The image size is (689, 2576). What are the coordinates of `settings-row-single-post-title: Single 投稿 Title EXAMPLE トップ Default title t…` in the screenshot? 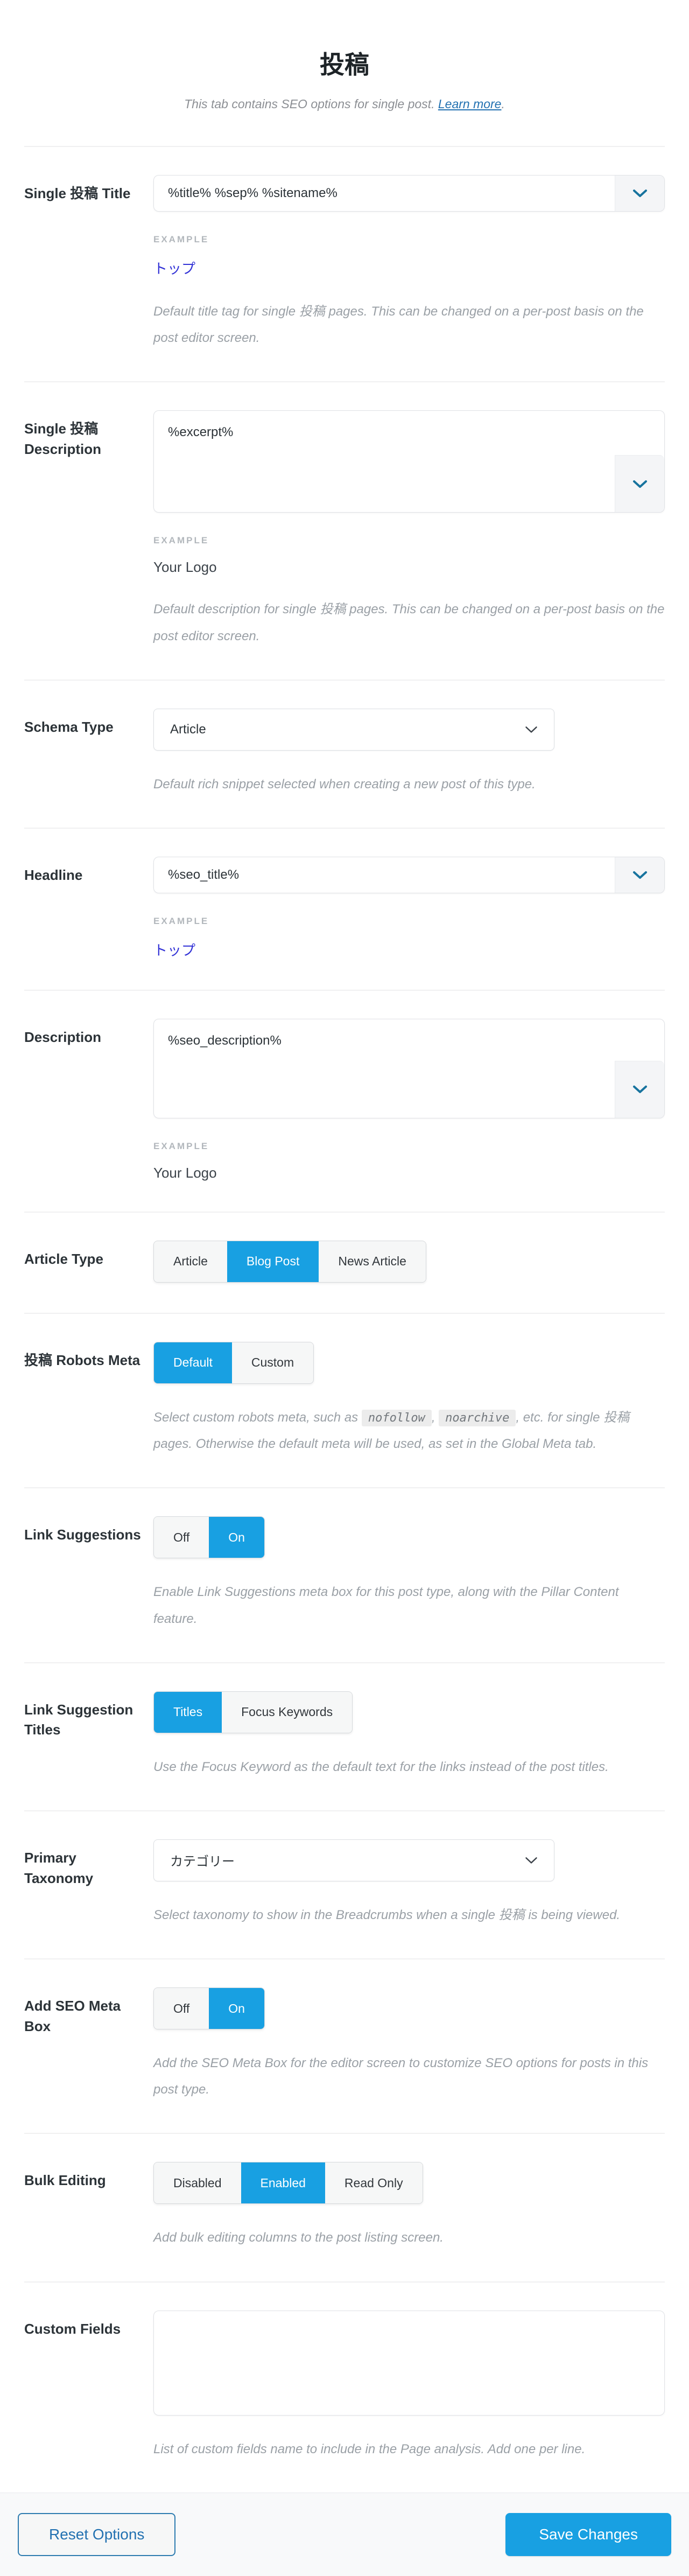 It's located at (344, 263).